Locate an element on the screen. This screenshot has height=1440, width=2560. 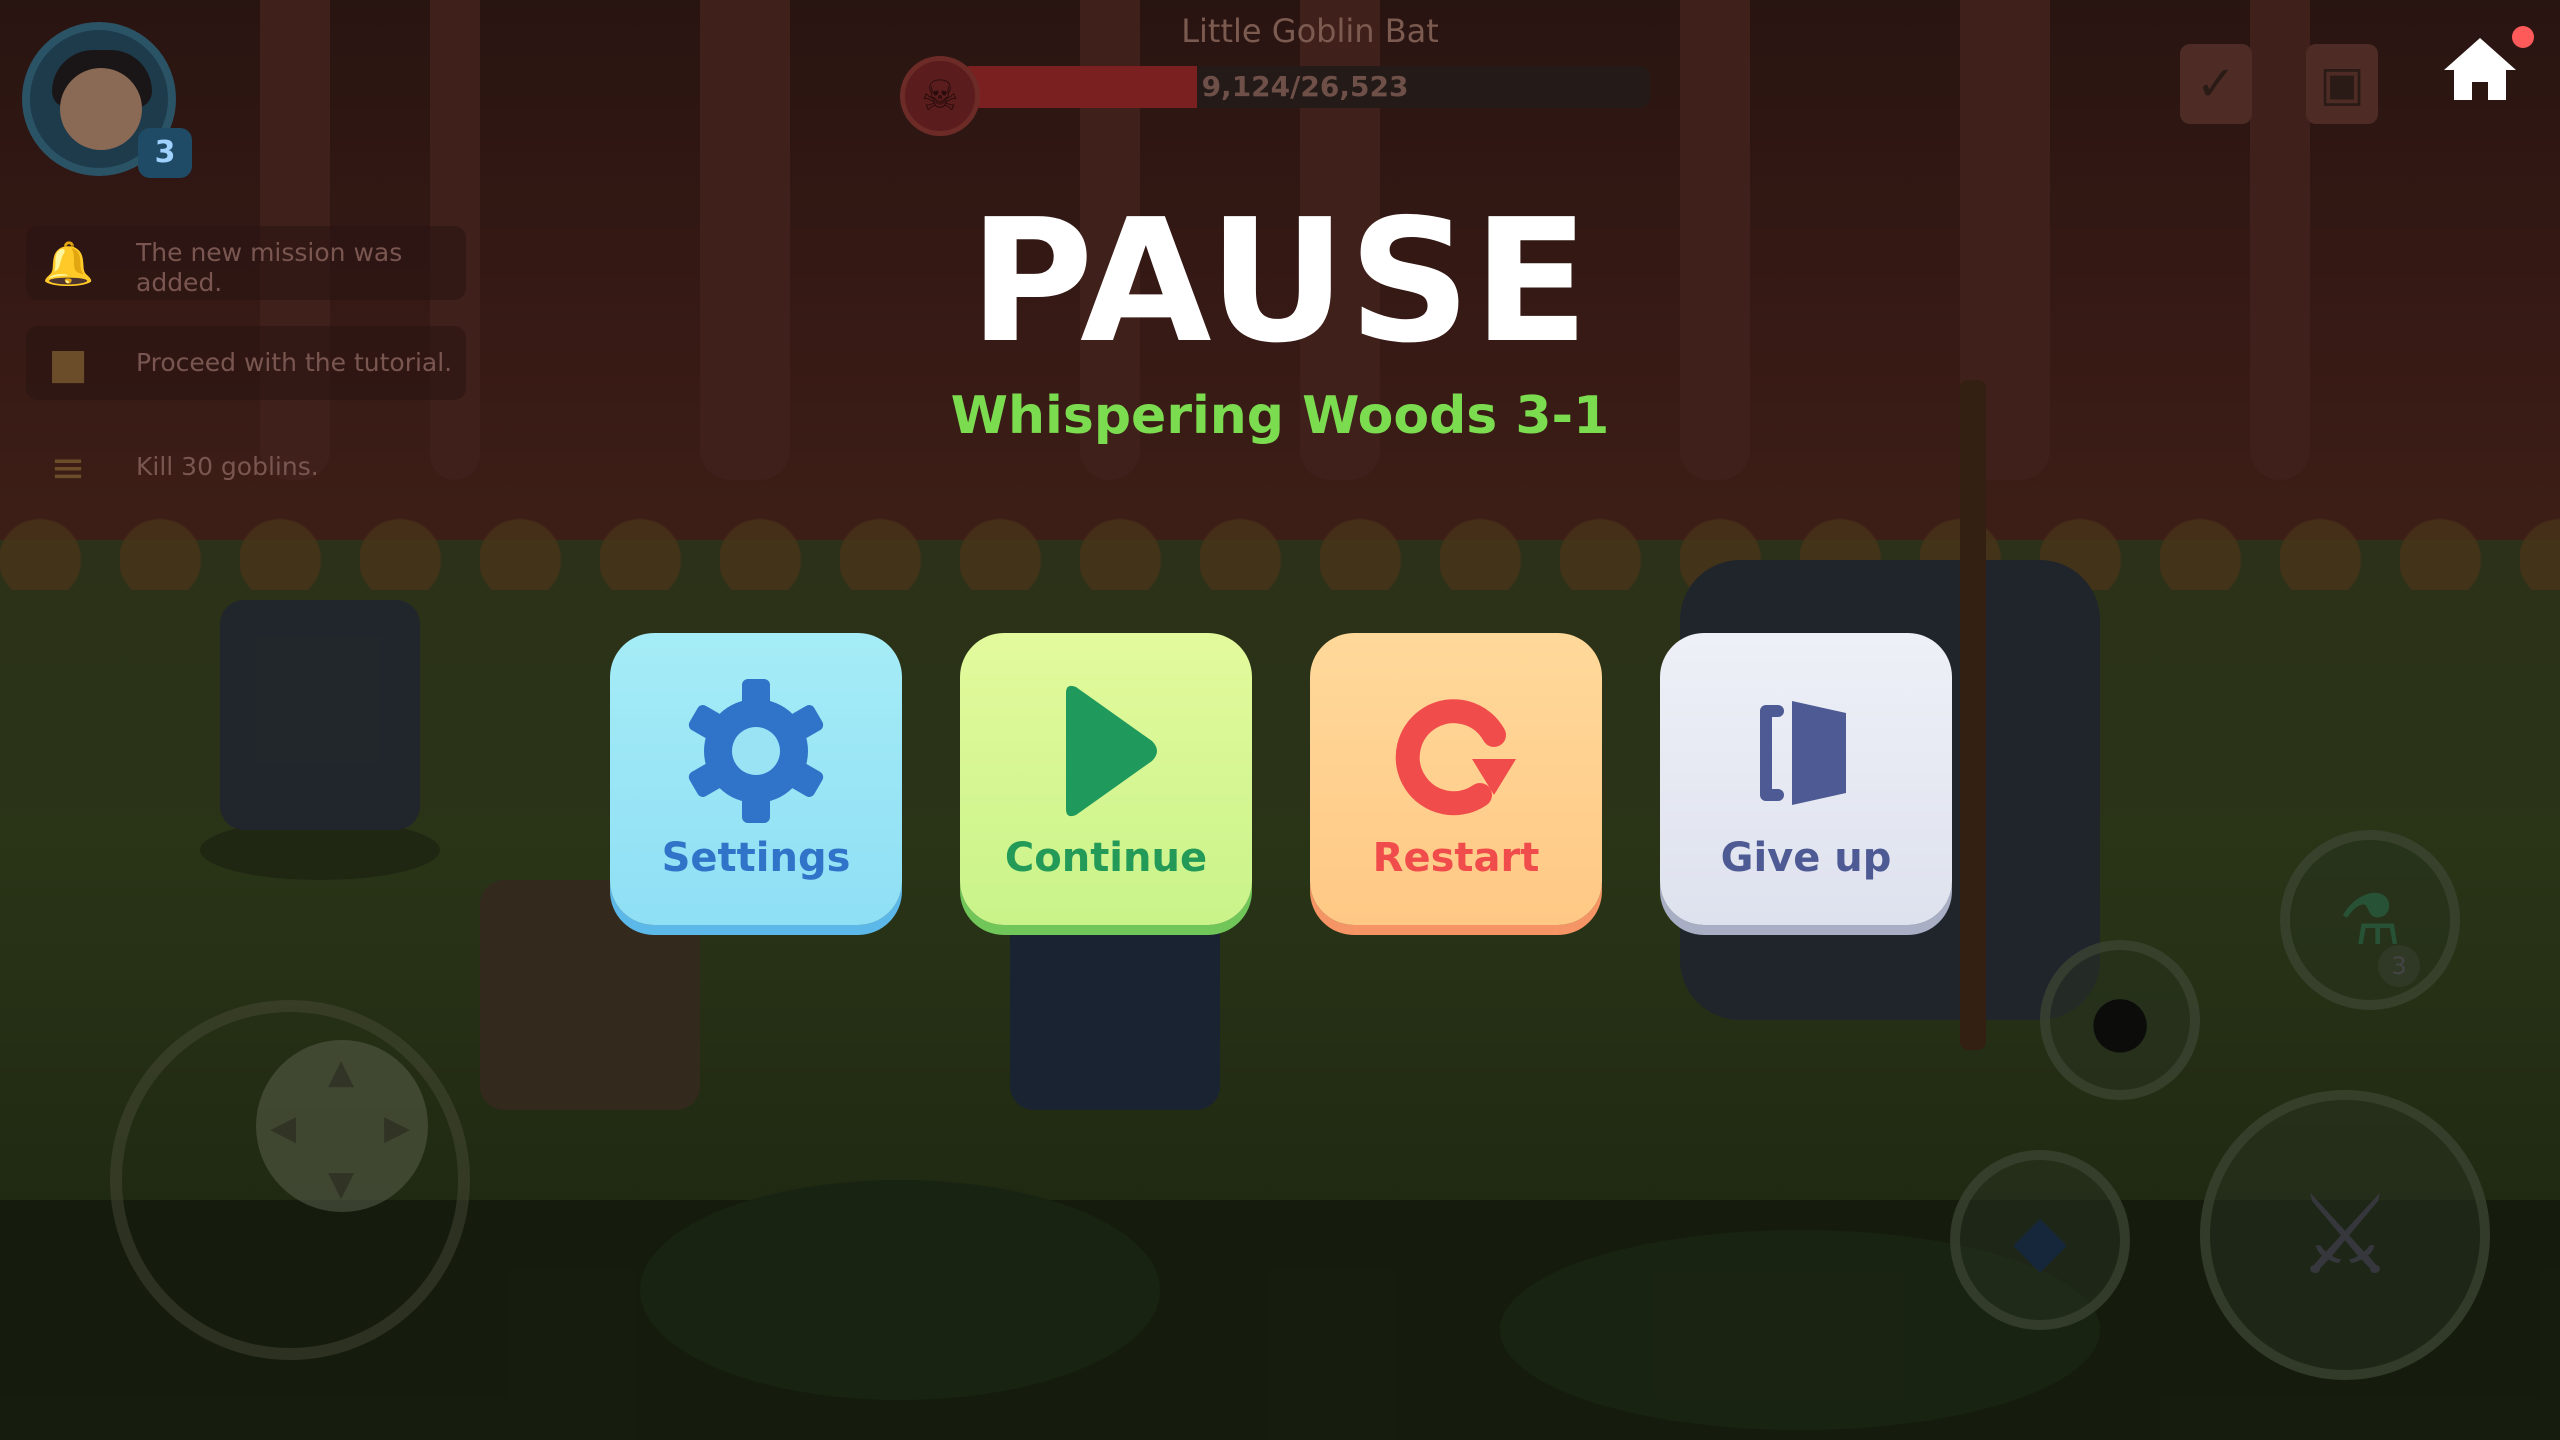
attack-button: ⚔ is located at coordinates (2345, 1235).